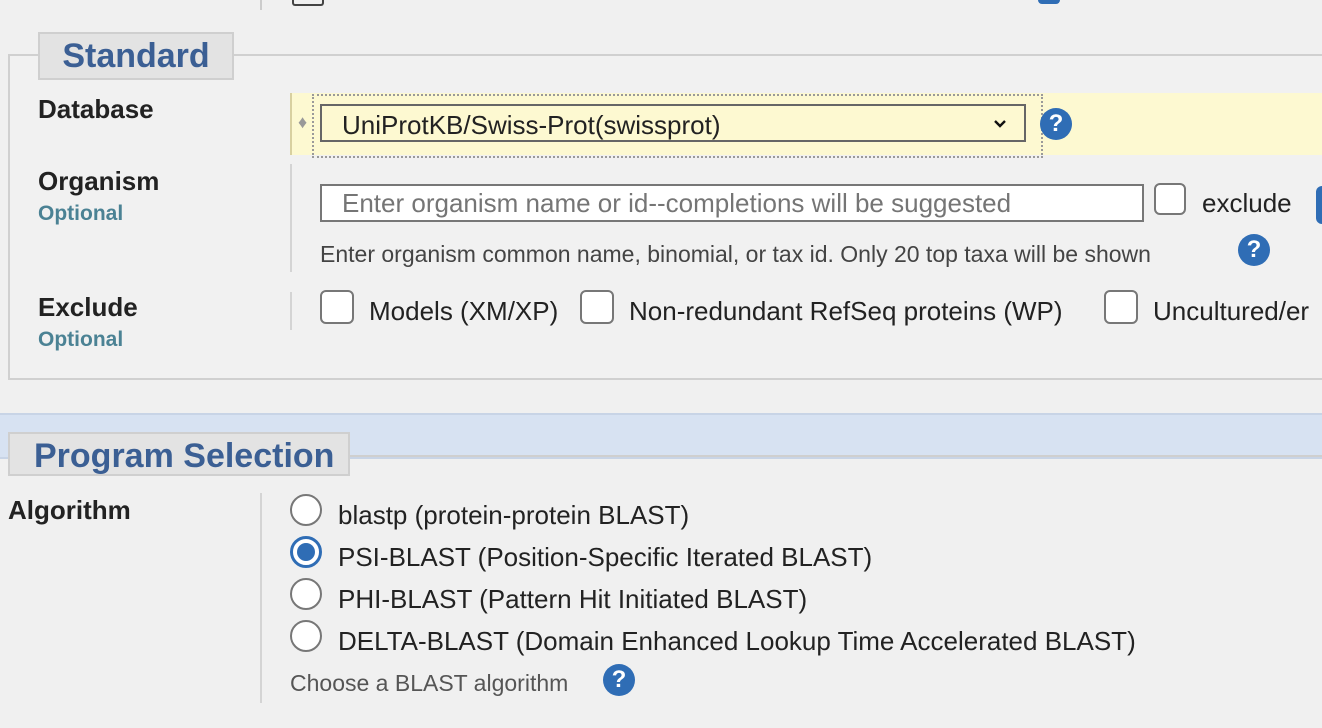  I want to click on database-help-icon: ?, so click(1056, 124).